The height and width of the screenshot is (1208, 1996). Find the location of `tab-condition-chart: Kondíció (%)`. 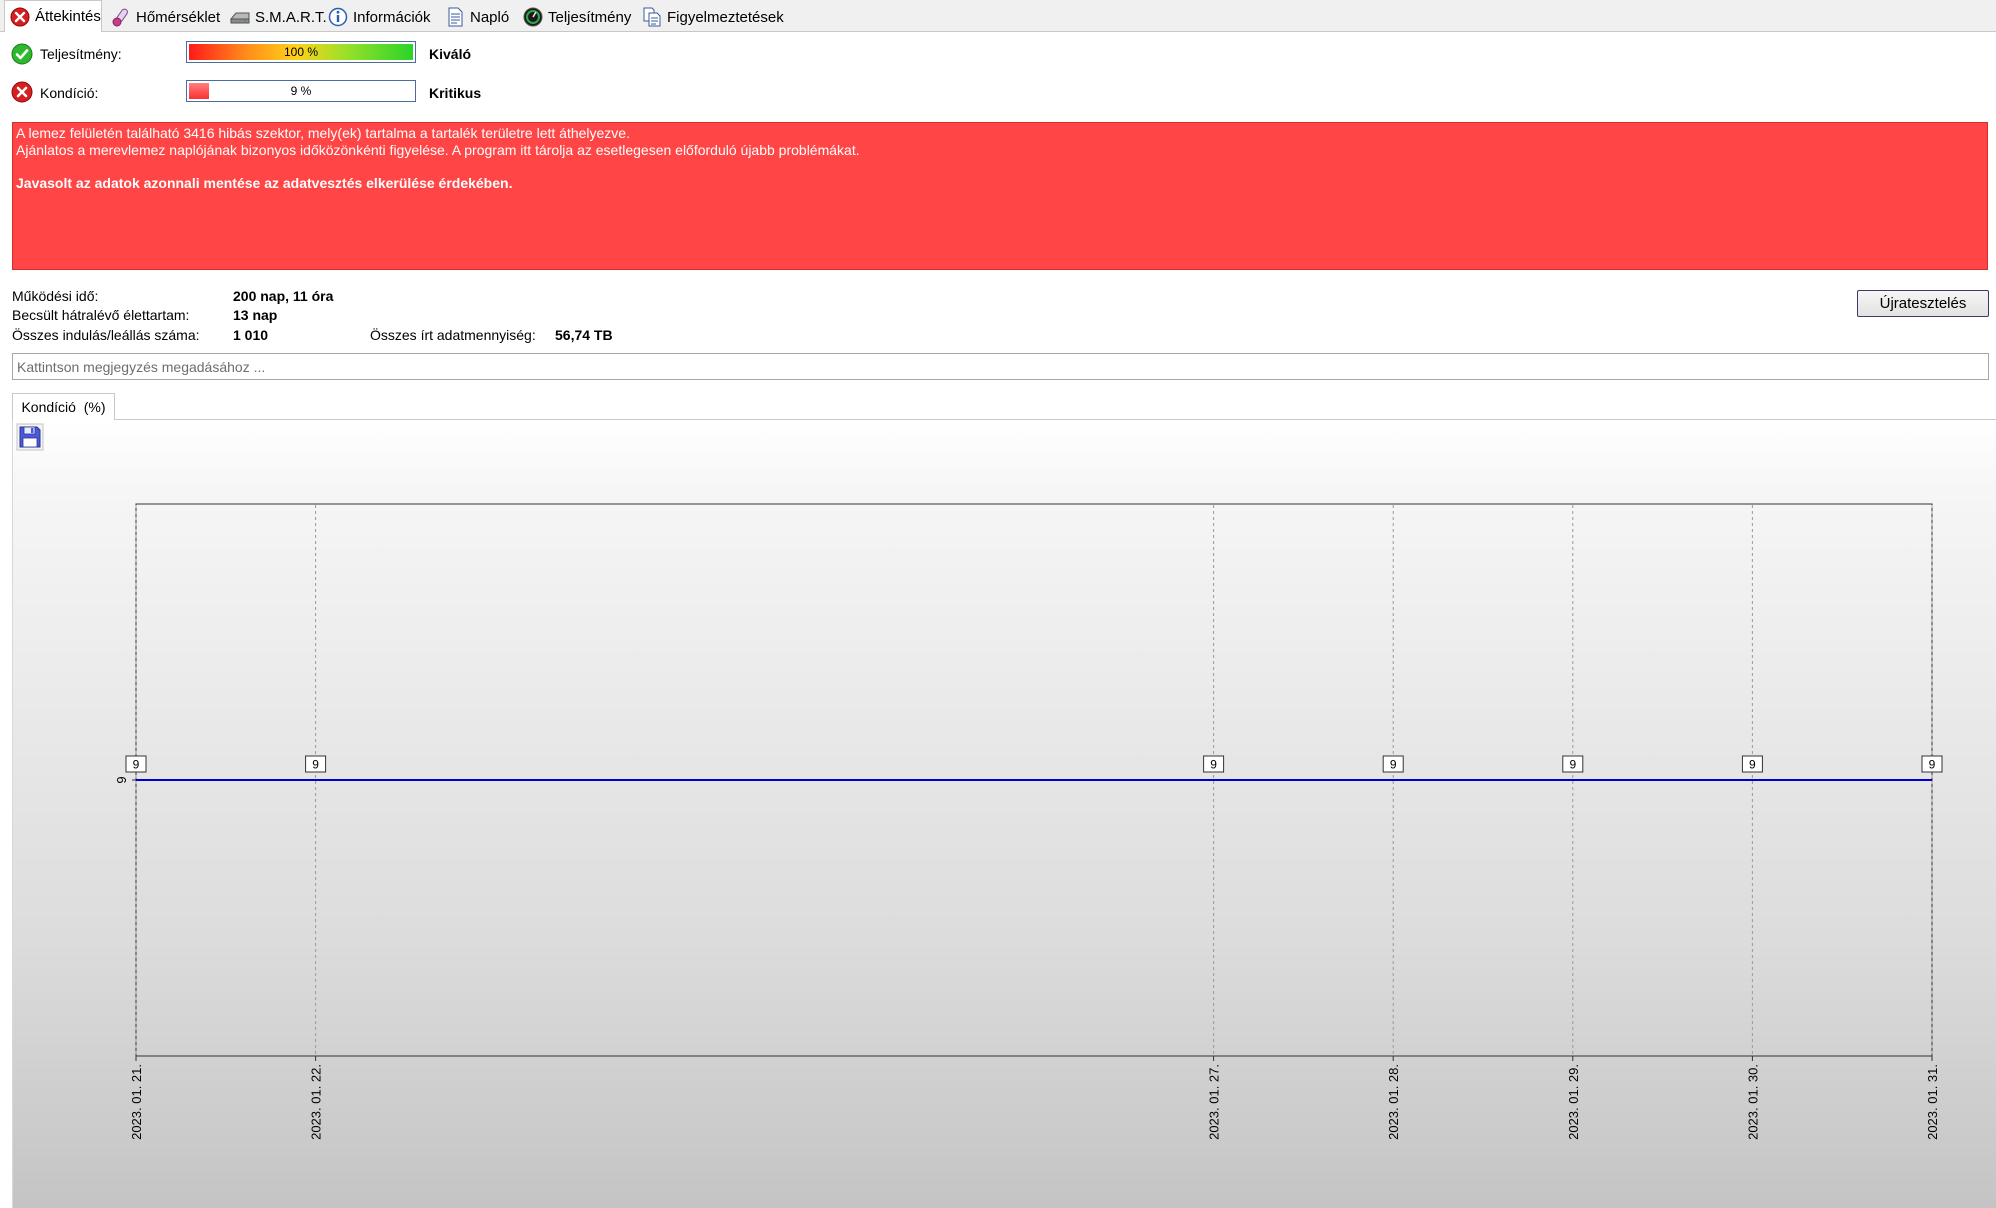

tab-condition-chart: Kondíció (%) is located at coordinates (63, 406).